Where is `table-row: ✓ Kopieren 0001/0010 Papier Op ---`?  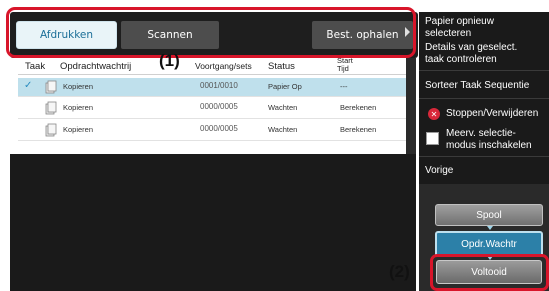
table-row: ✓ Kopieren 0001/0010 Papier Op --- is located at coordinates (217, 87).